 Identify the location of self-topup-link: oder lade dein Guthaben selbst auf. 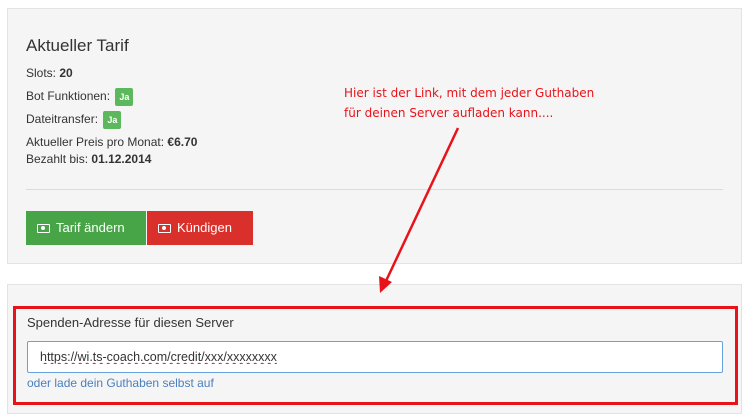
(120, 383).